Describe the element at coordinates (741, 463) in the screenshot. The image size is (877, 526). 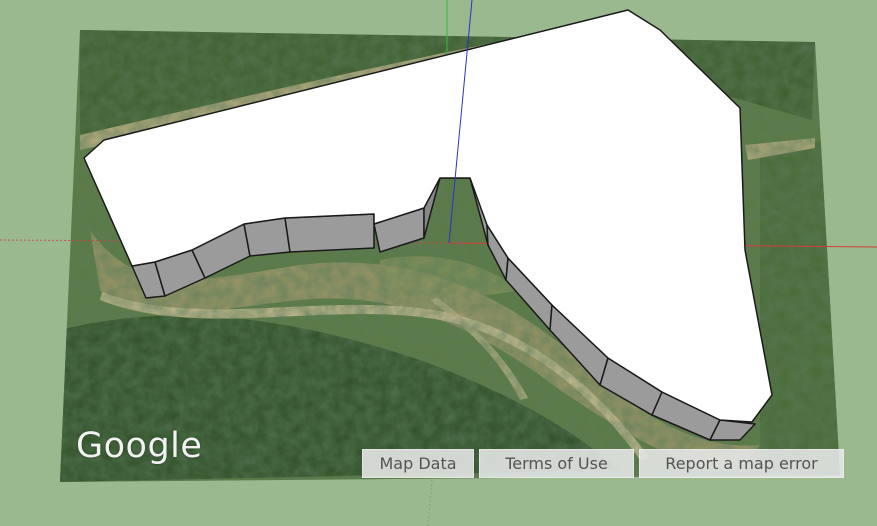
I see `report-map-error-link: Report a map error` at that location.